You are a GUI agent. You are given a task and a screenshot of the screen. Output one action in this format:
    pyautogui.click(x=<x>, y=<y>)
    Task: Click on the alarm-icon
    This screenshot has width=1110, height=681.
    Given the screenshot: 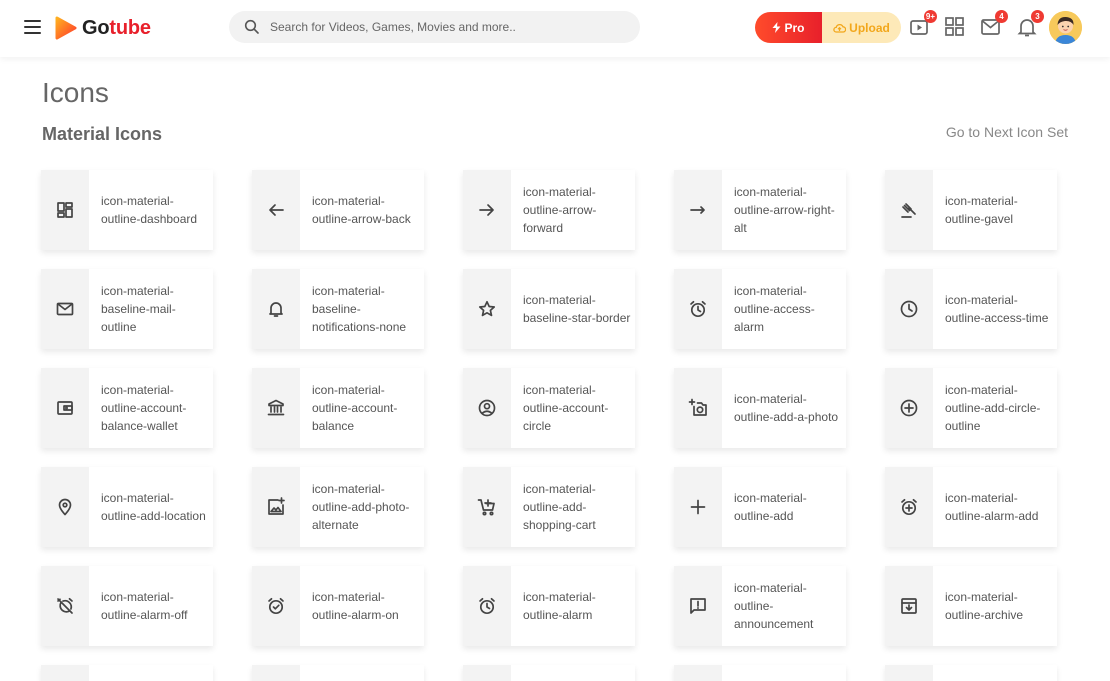 What is the action you would take?
    pyautogui.click(x=487, y=606)
    